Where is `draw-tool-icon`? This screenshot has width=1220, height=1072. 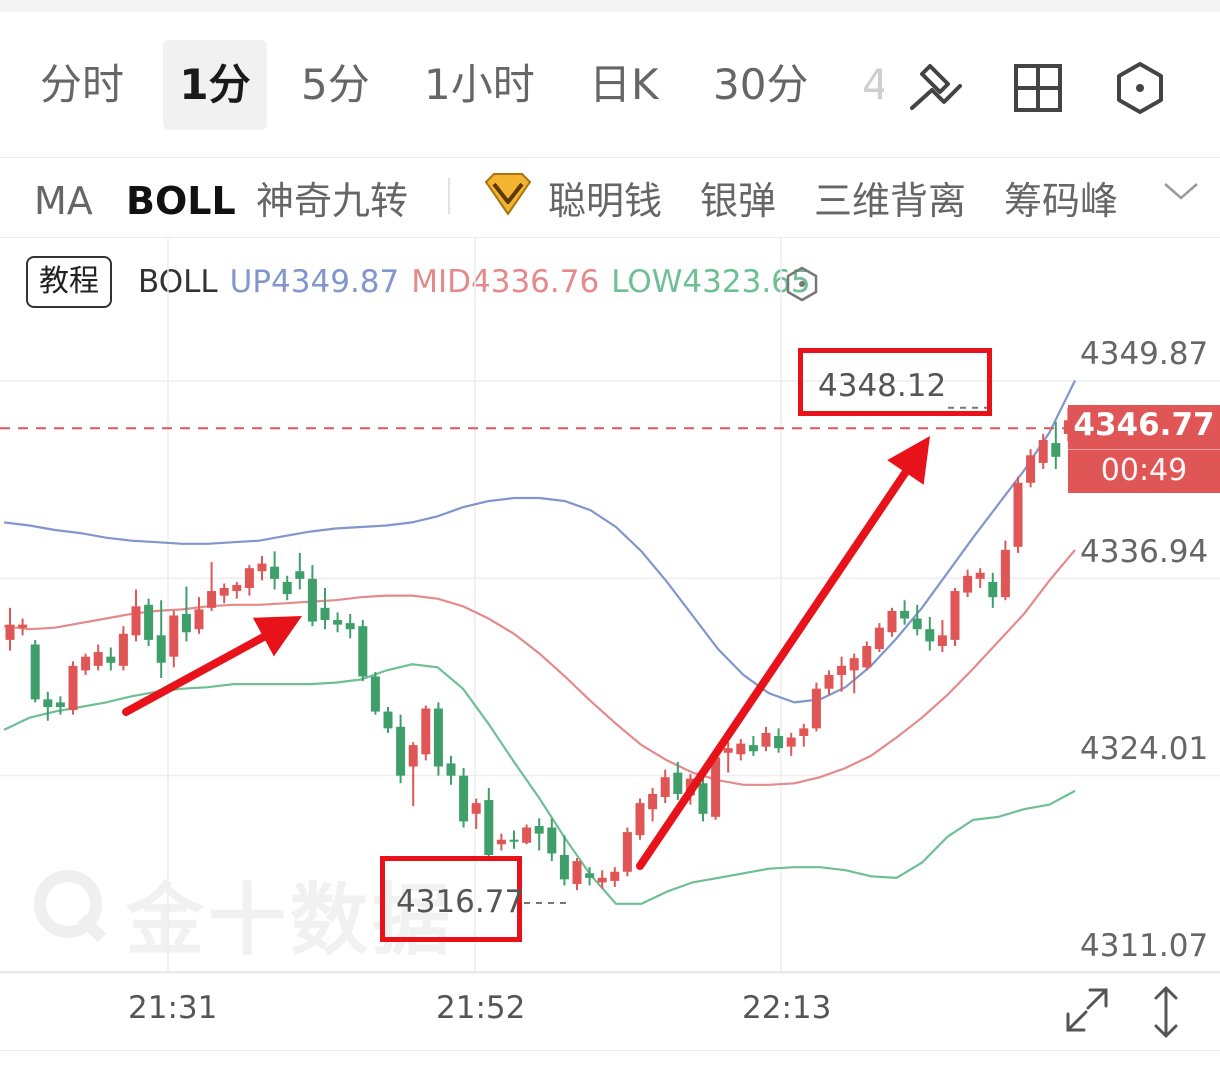
draw-tool-icon is located at coordinates (934, 88).